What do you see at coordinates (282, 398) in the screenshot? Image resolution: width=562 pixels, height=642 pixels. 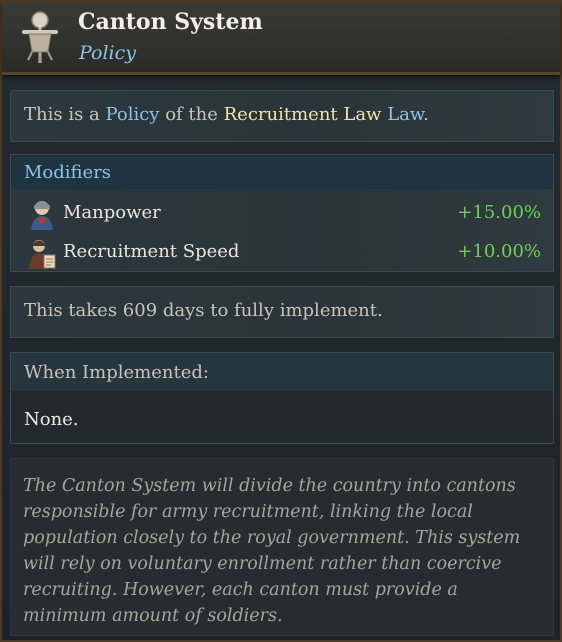 I see `when-implemented-panel: When Implemented: None.` at bounding box center [282, 398].